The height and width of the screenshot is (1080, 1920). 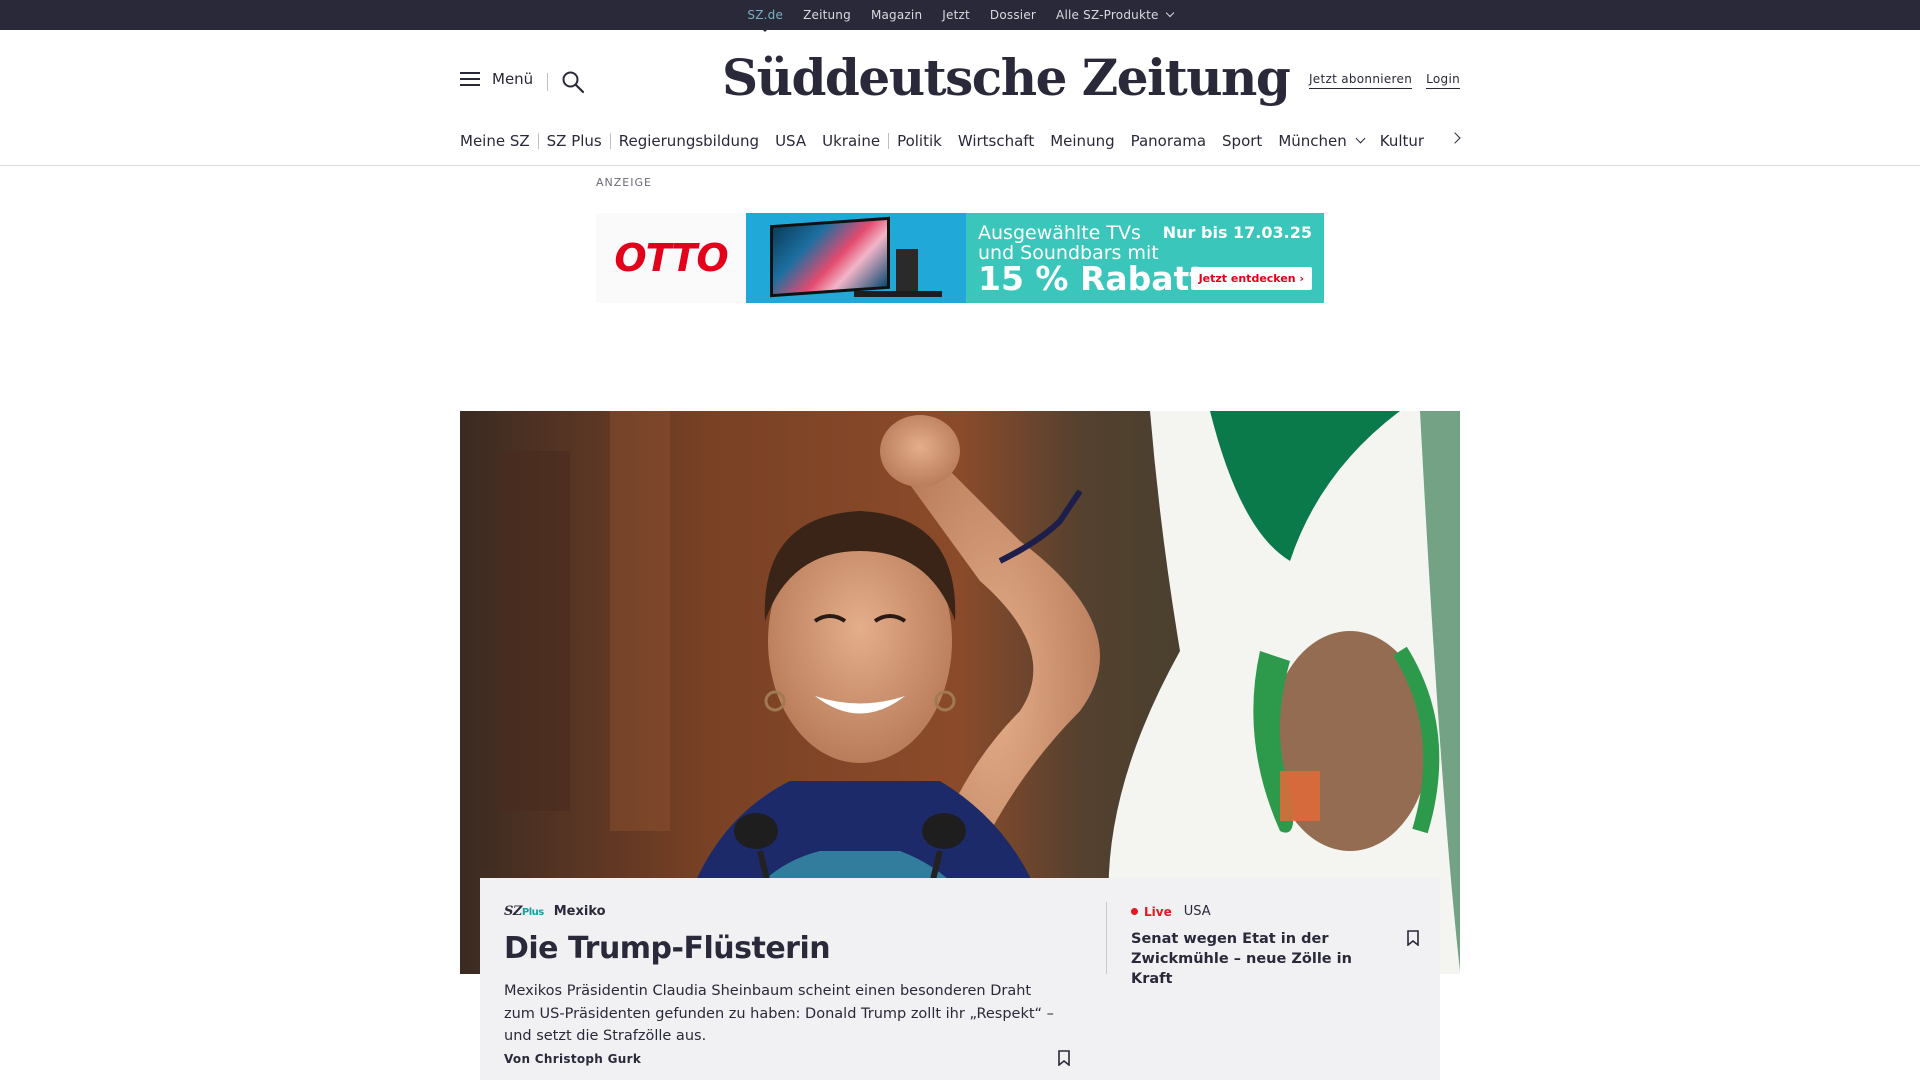 I want to click on ad-product-image, so click(x=856, y=258).